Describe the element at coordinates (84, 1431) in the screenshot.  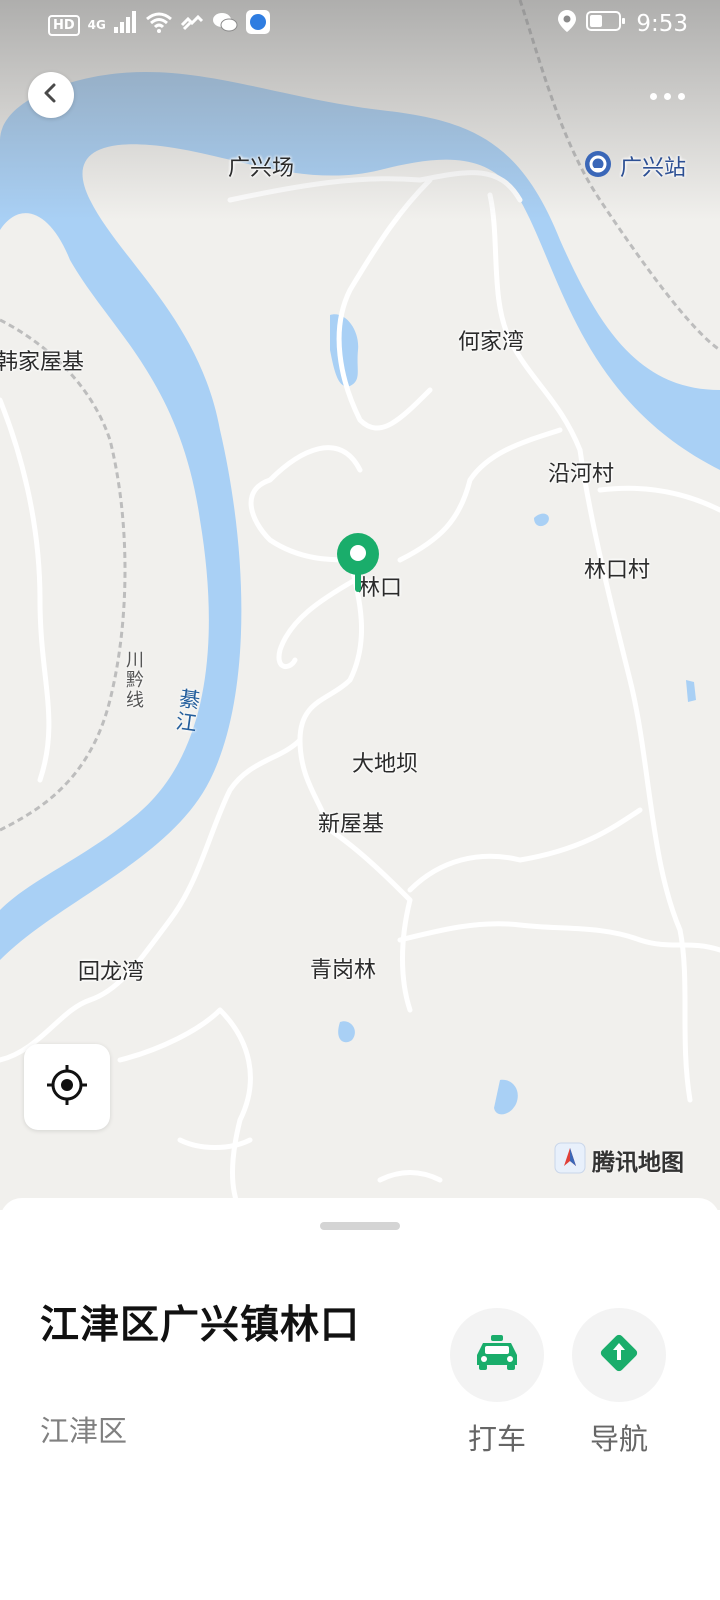
I see `place-subtitle: 江津区` at that location.